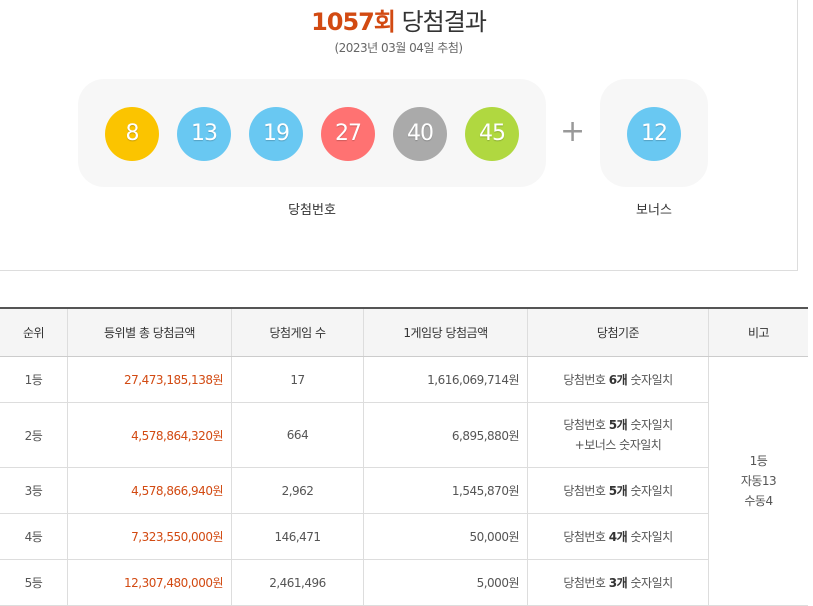 Image resolution: width=813 pixels, height=606 pixels. I want to click on winner-count-cell: 17, so click(297, 379).